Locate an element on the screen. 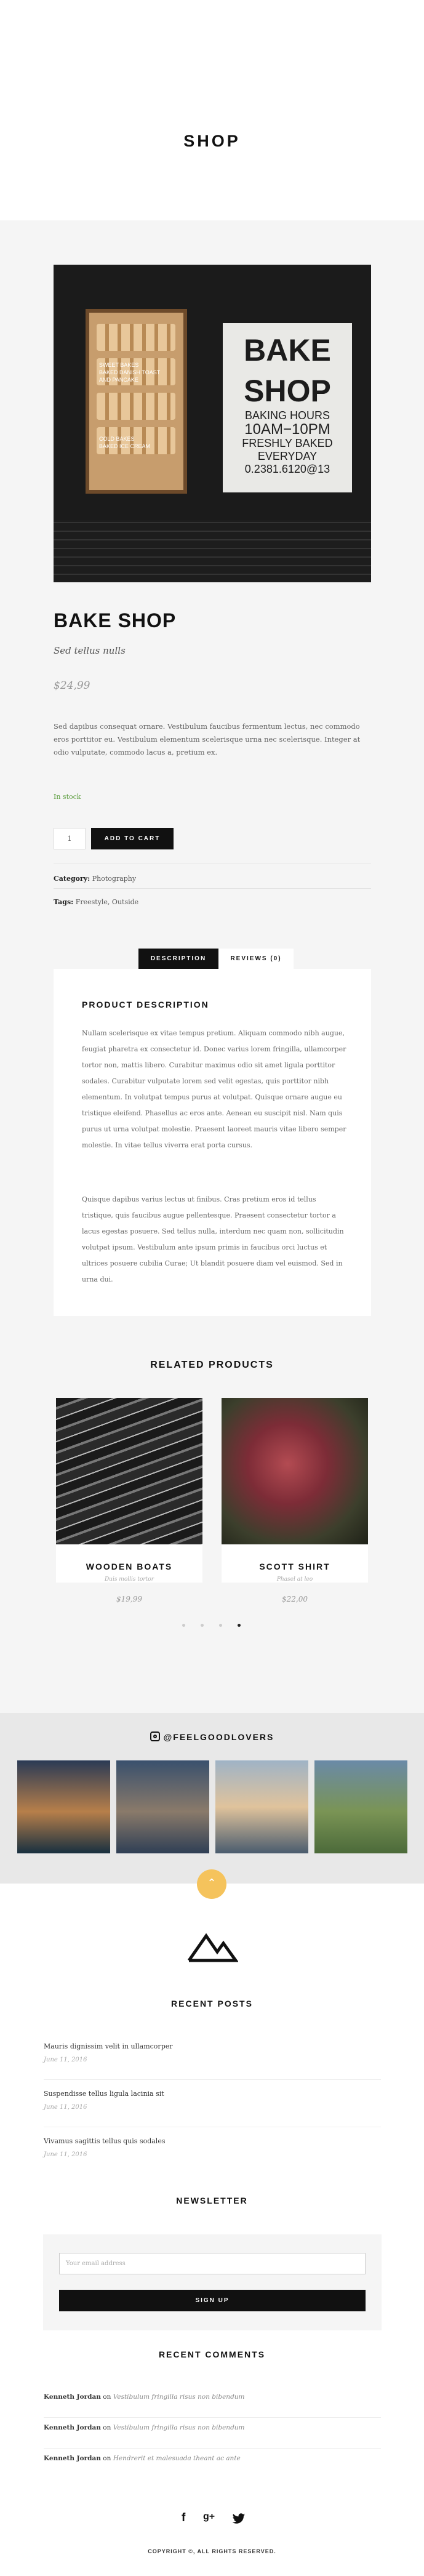  description-heading: PRODUCT DESCRIPTION is located at coordinates (145, 1004).